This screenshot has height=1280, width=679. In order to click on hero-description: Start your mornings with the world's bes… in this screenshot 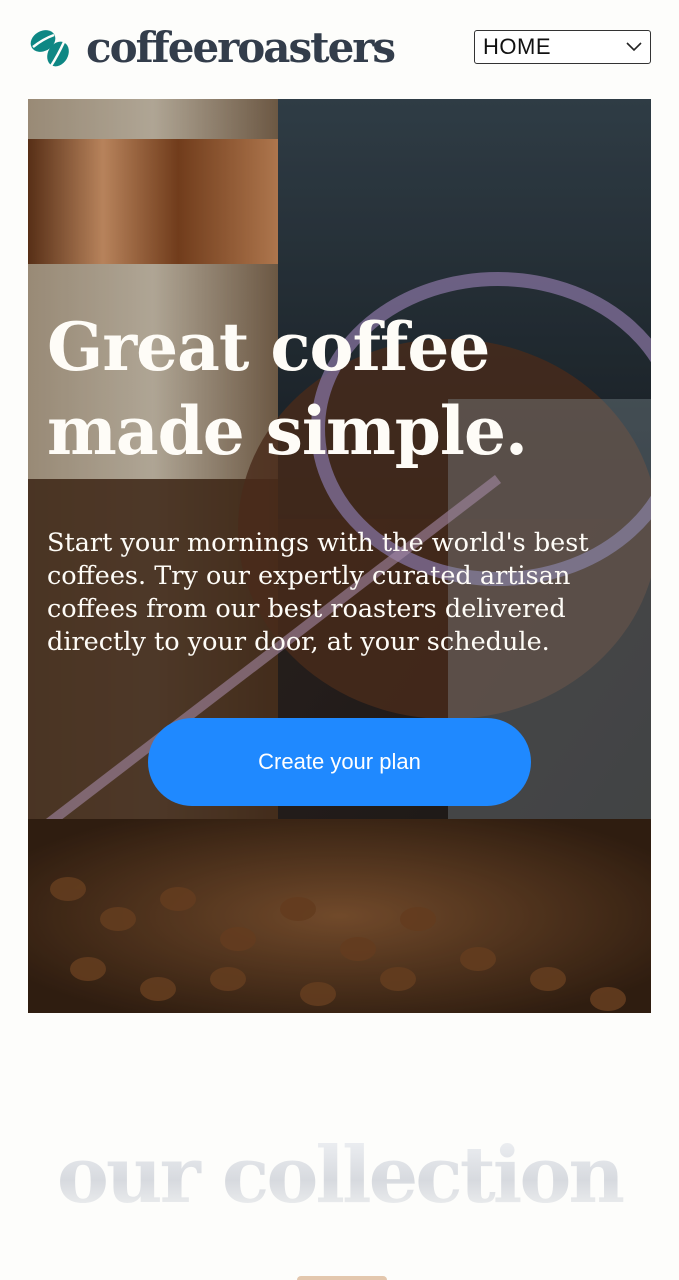, I will do `click(318, 592)`.